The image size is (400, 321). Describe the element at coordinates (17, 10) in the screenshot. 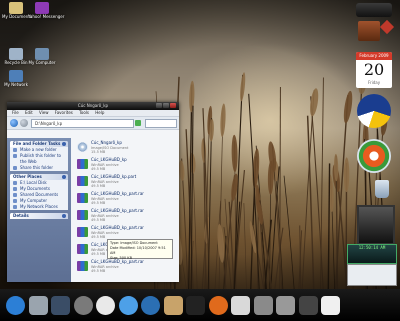

I see `desktop-icon-my-documents: My Documents` at that location.